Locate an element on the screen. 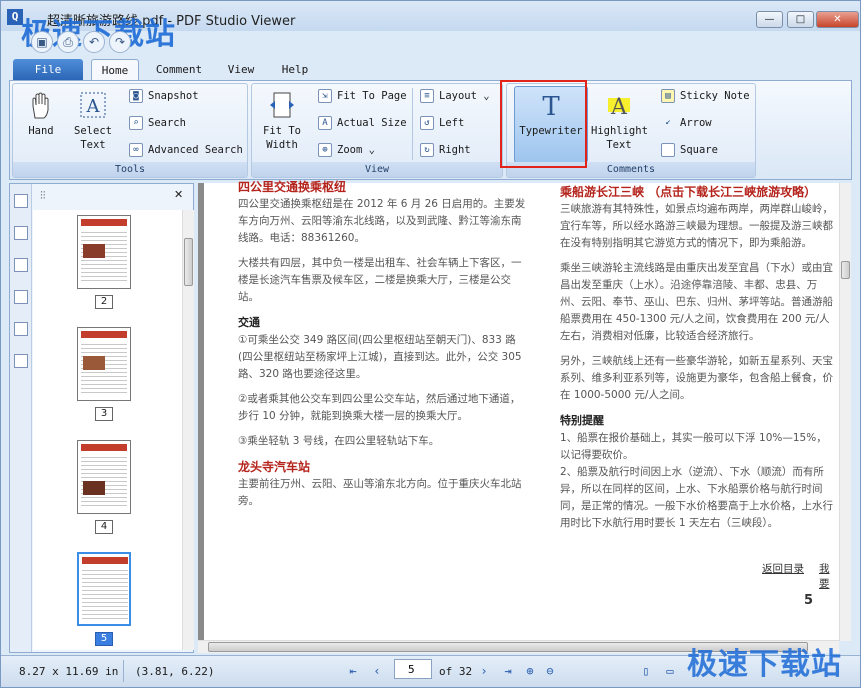 This screenshot has width=861, height=688. layers-icon is located at coordinates (20, 329).